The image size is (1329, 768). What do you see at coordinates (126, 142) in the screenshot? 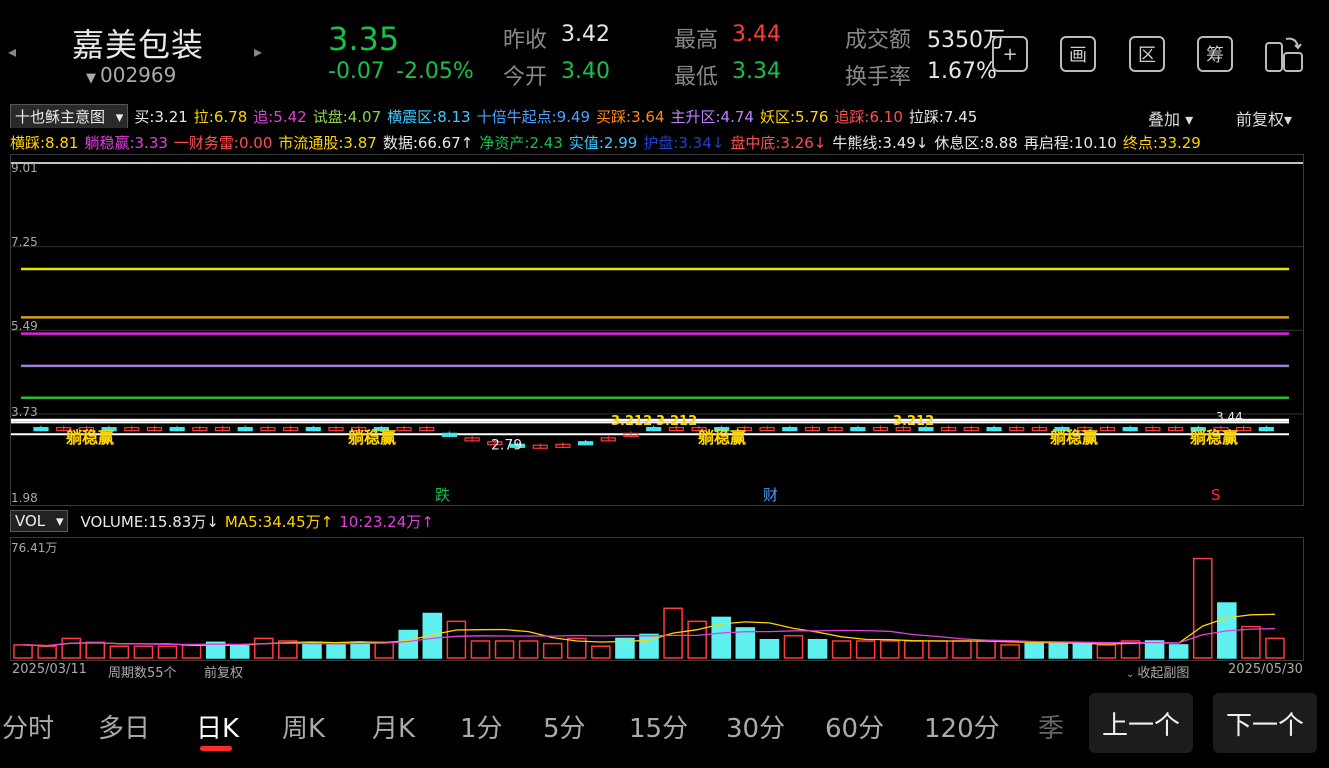
I see `indicator-value: 躺稳赢:3.33` at bounding box center [126, 142].